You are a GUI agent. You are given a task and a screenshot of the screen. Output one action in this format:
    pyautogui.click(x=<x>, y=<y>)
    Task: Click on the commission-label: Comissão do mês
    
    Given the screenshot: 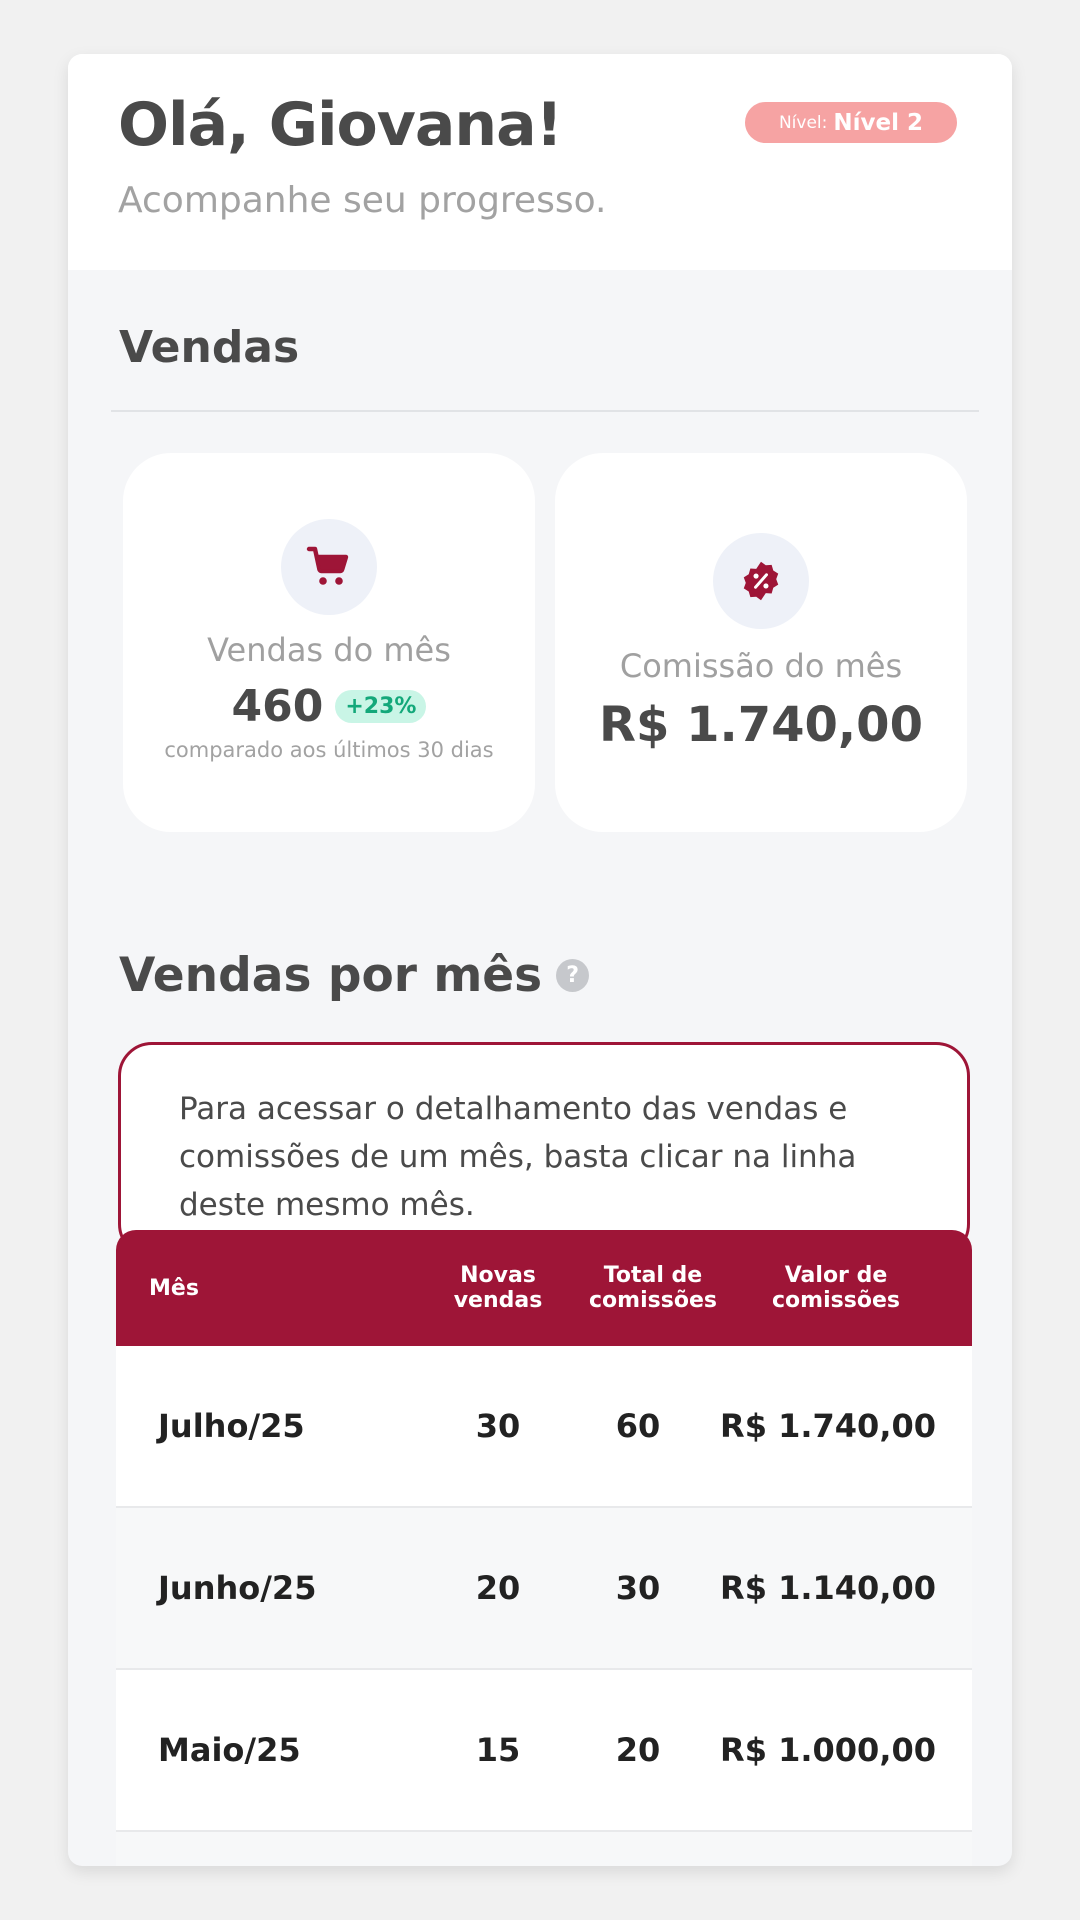 What is the action you would take?
    pyautogui.click(x=761, y=666)
    